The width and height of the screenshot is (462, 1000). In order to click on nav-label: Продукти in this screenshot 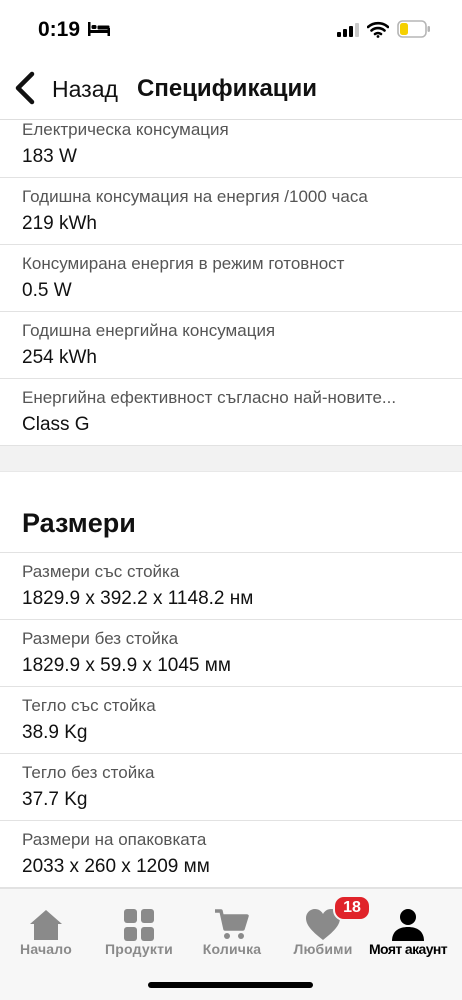, I will do `click(139, 949)`.